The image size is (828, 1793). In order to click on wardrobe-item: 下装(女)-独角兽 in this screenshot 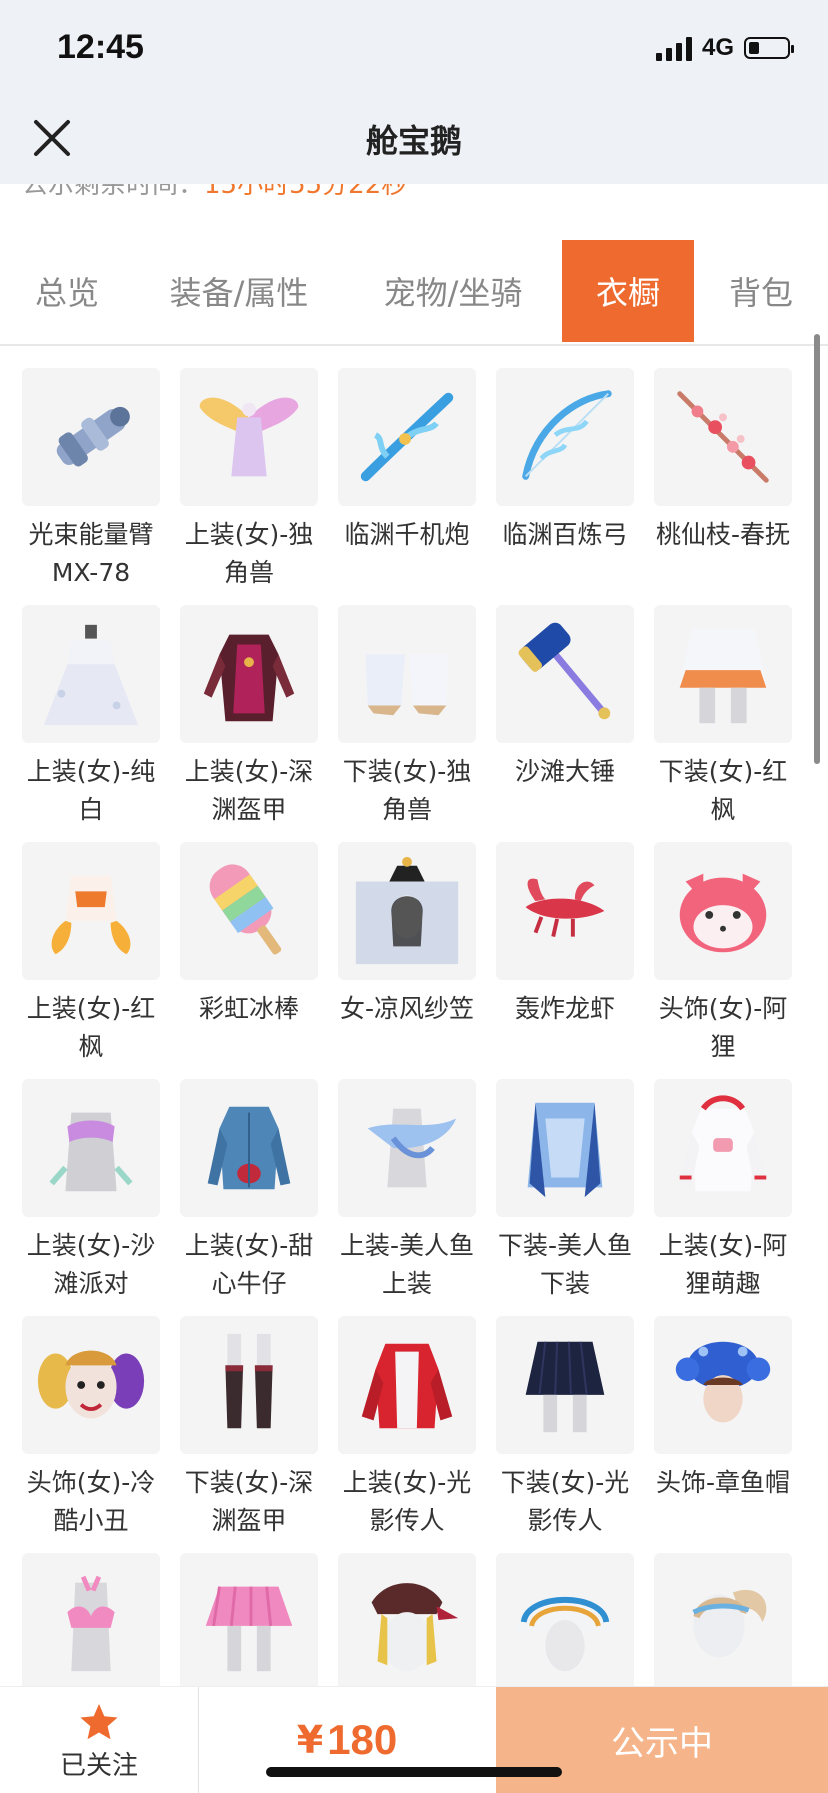, I will do `click(417, 723)`.